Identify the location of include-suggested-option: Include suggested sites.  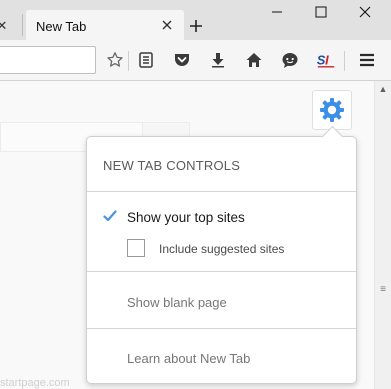
(227, 249).